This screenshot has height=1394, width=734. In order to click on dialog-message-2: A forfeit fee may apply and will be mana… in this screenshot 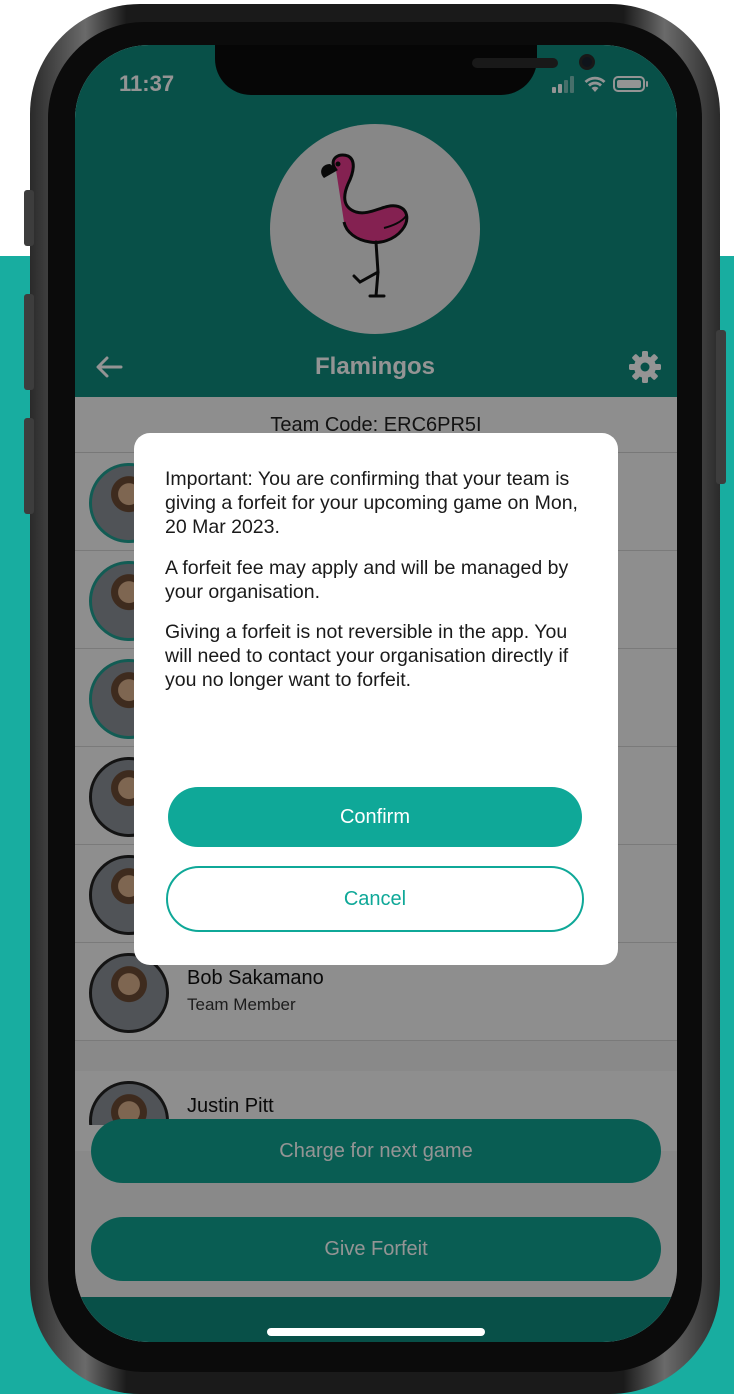, I will do `click(367, 580)`.